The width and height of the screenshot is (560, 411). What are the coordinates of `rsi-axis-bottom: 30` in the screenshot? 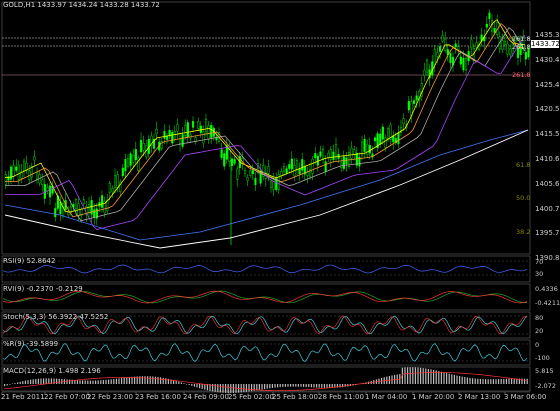 It's located at (539, 274).